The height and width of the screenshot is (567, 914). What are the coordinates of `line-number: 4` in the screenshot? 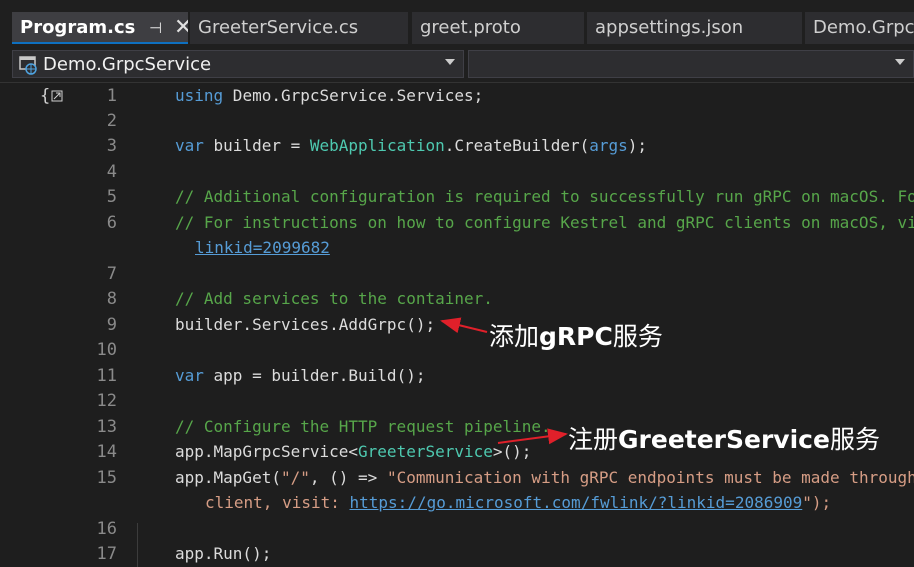 It's located at (111, 172).